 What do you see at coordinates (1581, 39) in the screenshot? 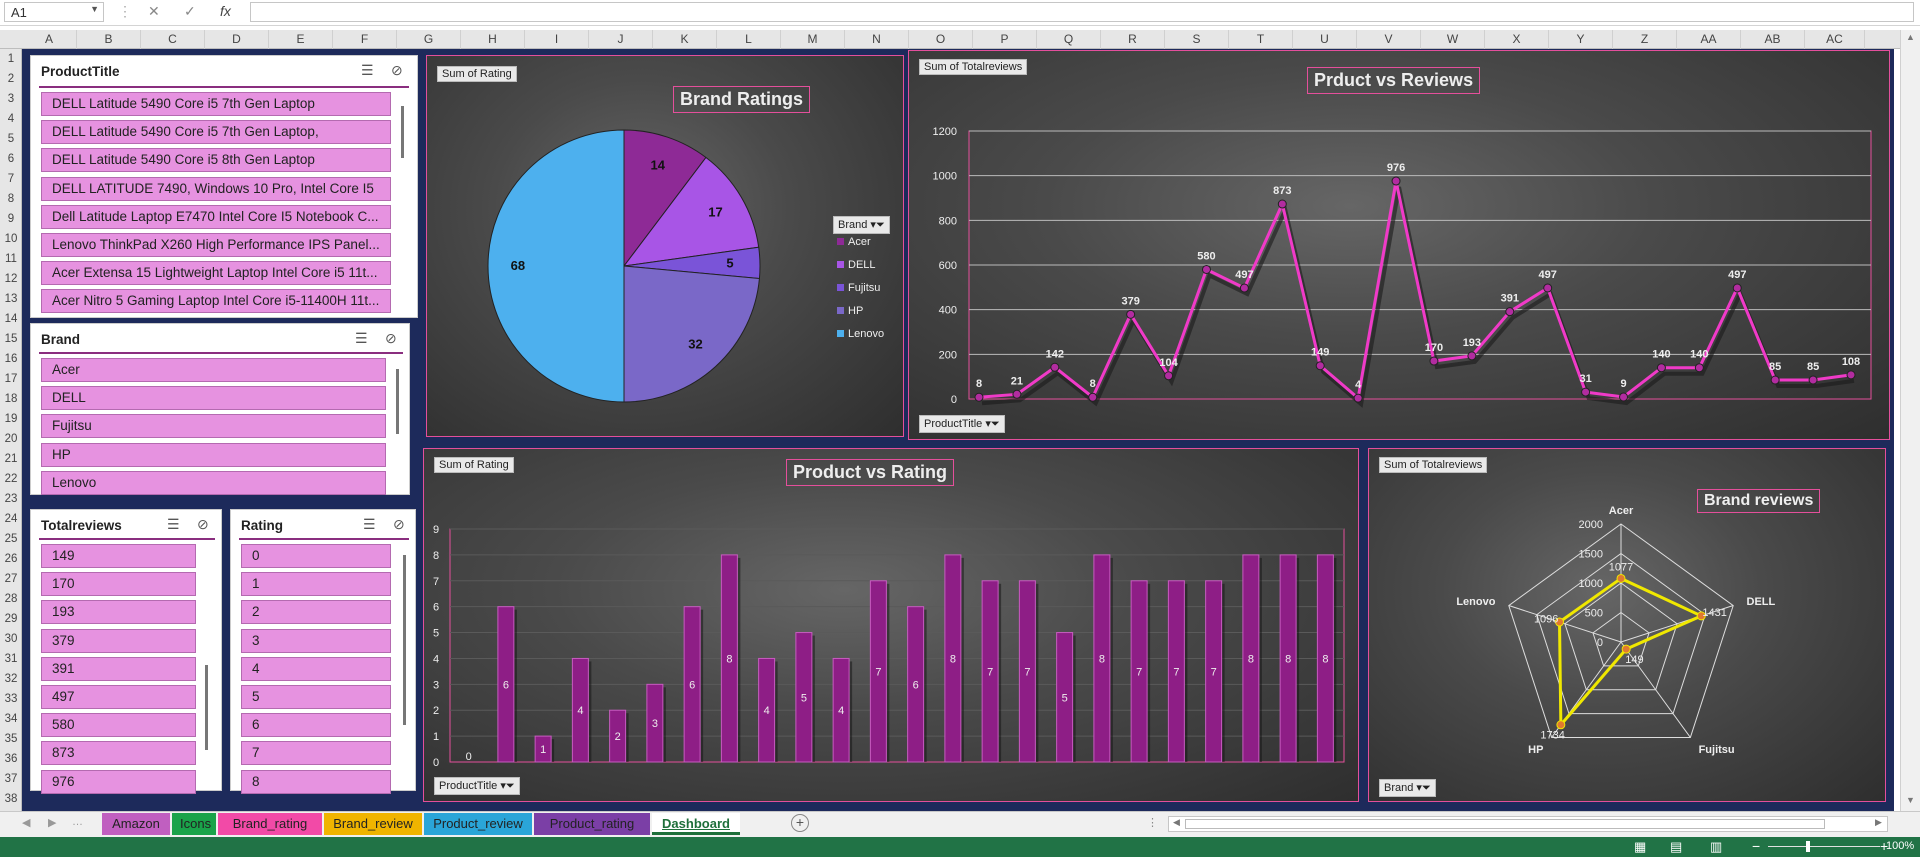
I see `column-header: Y` at bounding box center [1581, 39].